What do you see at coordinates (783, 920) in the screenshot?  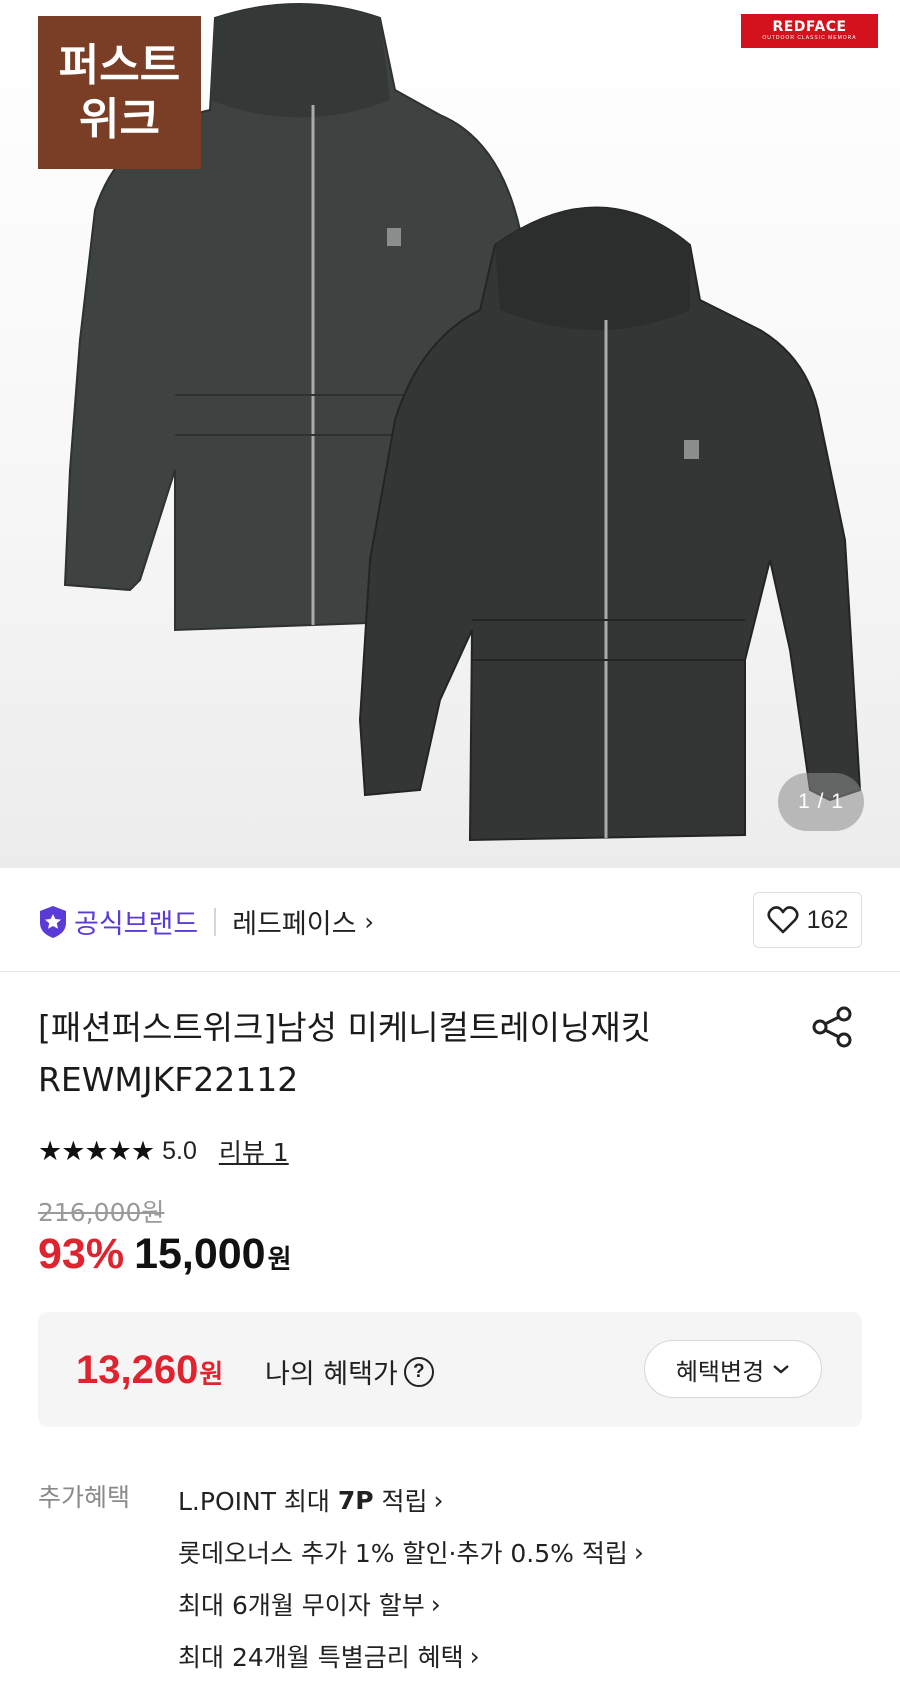 I see `heart-icon` at bounding box center [783, 920].